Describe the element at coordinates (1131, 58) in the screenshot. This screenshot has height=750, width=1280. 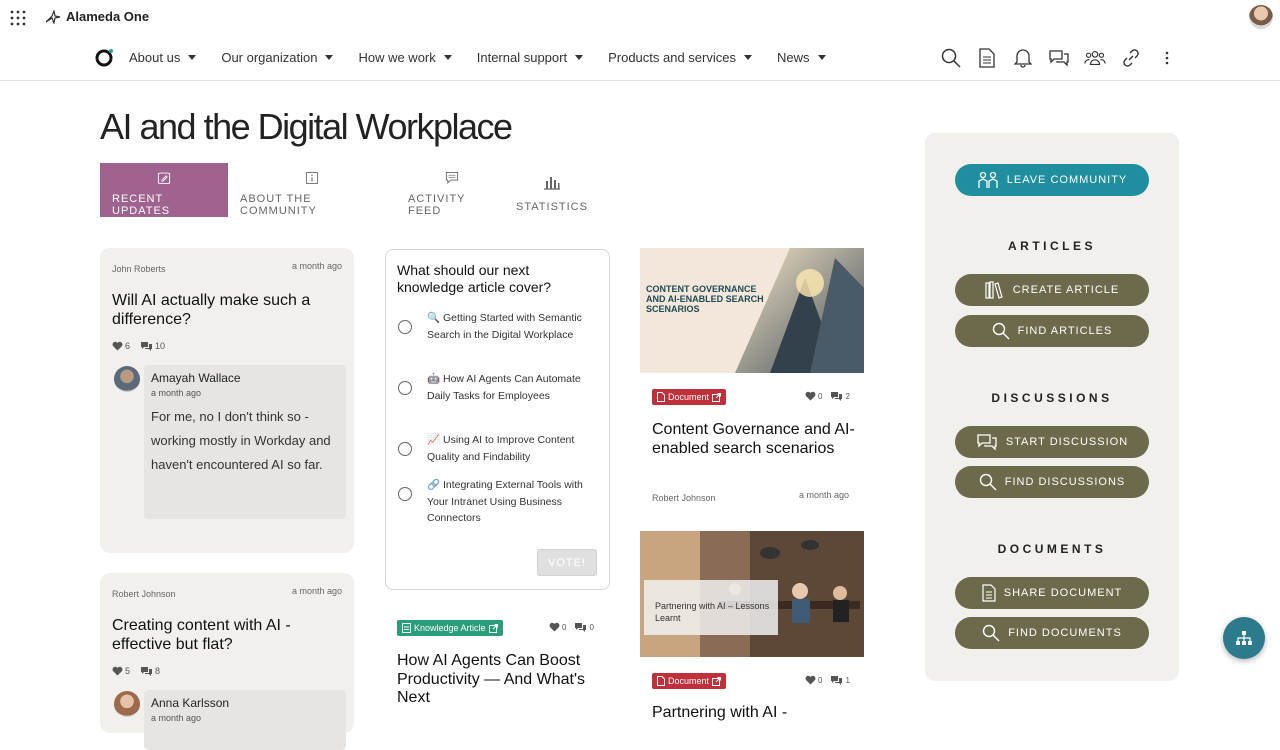
I see `link-icon` at that location.